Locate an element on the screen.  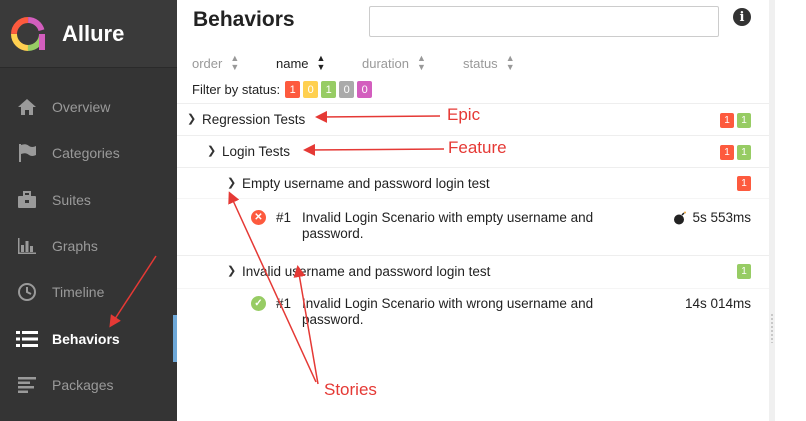
sidebar-item-graphs: Graphs is located at coordinates (88, 246).